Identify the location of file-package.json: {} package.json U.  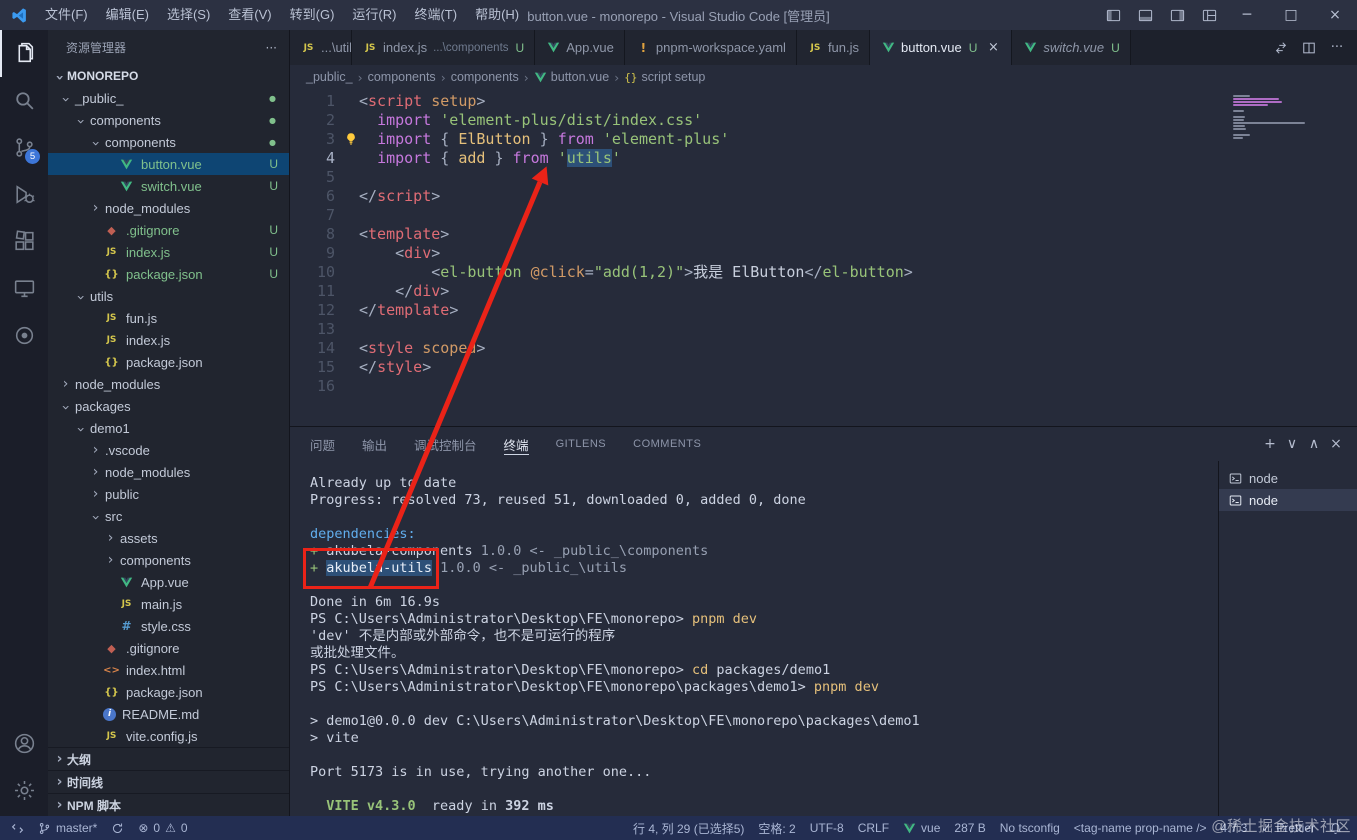
(168, 274).